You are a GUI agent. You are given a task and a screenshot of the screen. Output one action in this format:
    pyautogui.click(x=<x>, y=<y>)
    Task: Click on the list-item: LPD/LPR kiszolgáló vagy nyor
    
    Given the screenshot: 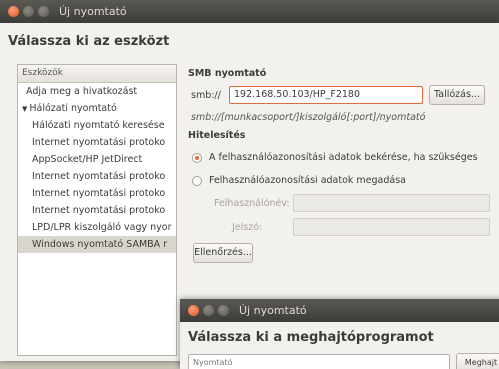 What is the action you would take?
    pyautogui.click(x=97, y=227)
    